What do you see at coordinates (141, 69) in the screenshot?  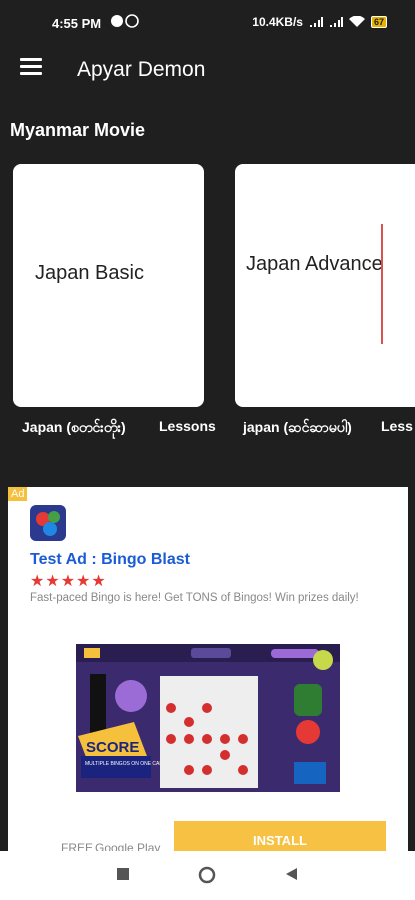 I see `app-title: Apyar Demon` at bounding box center [141, 69].